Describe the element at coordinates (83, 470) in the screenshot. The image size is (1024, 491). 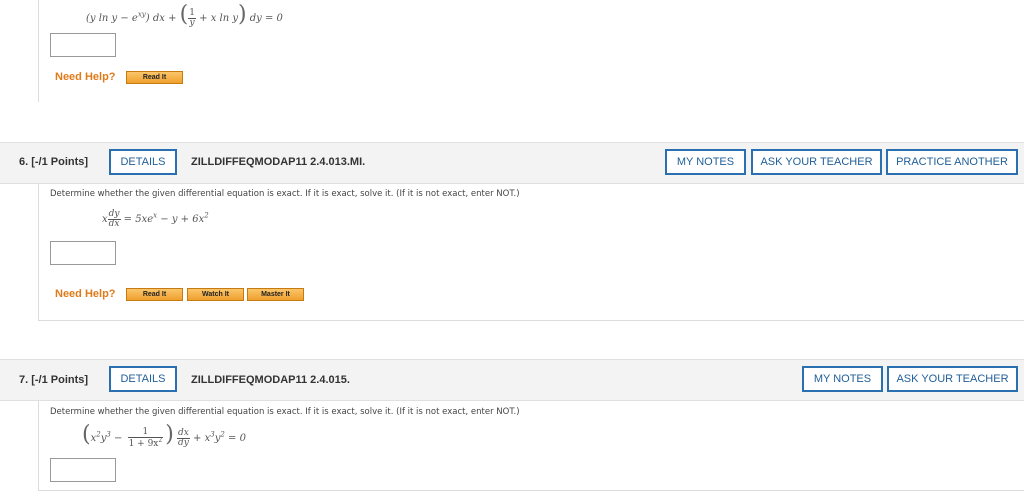
I see `q7-answer-input` at that location.